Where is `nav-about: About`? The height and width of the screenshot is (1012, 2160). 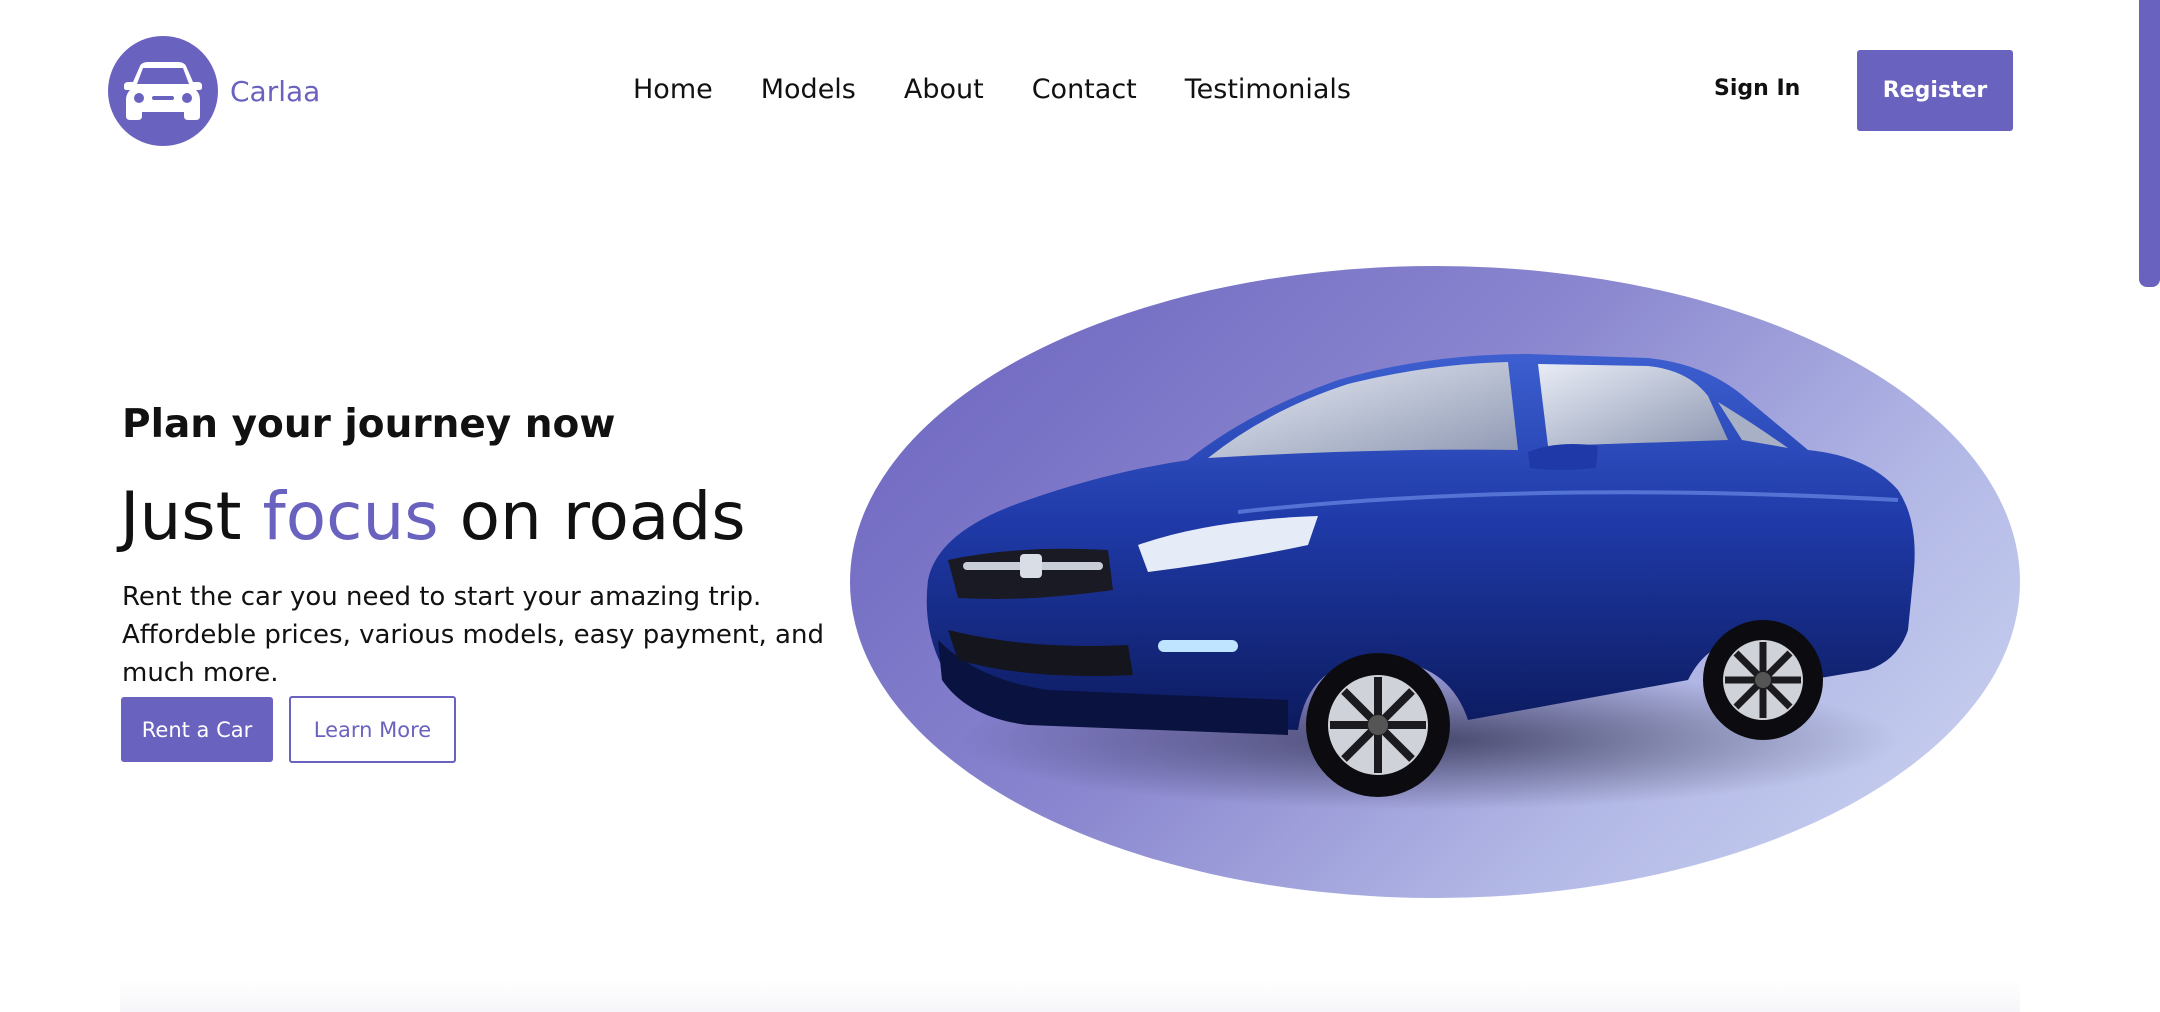
nav-about: About is located at coordinates (944, 89).